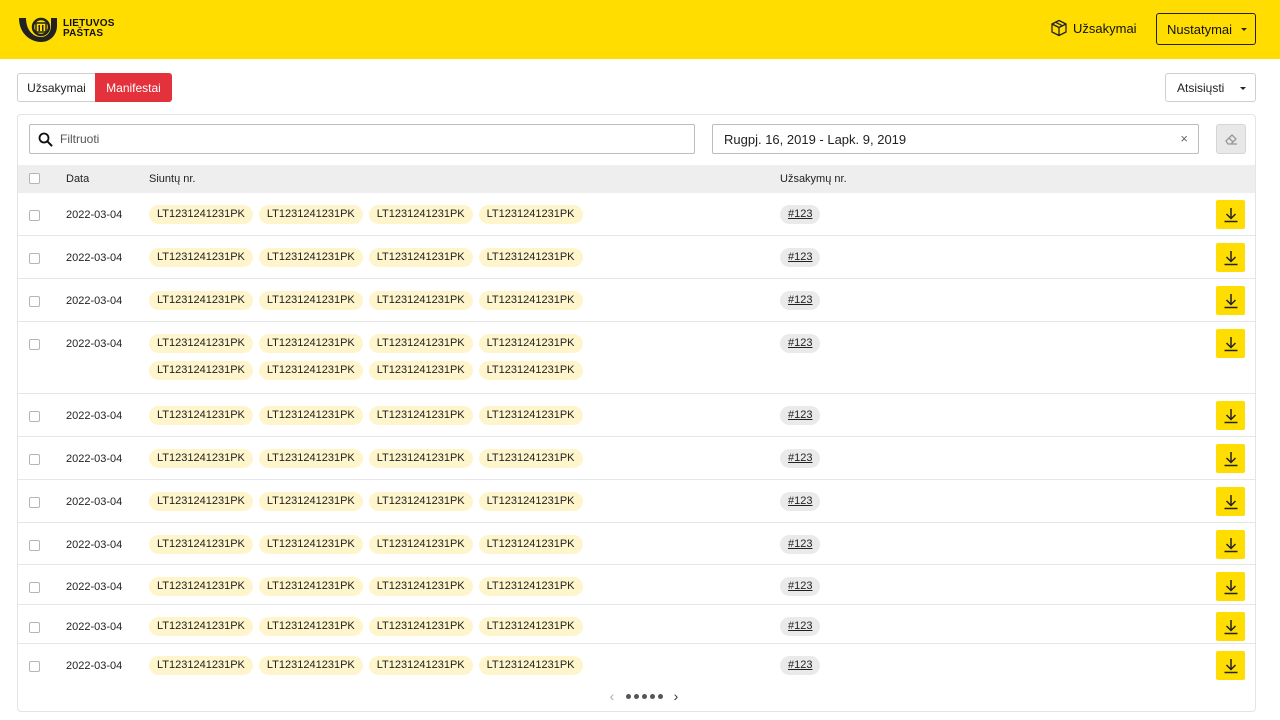 Image resolution: width=1280 pixels, height=720 pixels. I want to click on top-bar: LIETUVOS PAŠTAS Užsakymai Nustatymai, so click(640, 29).